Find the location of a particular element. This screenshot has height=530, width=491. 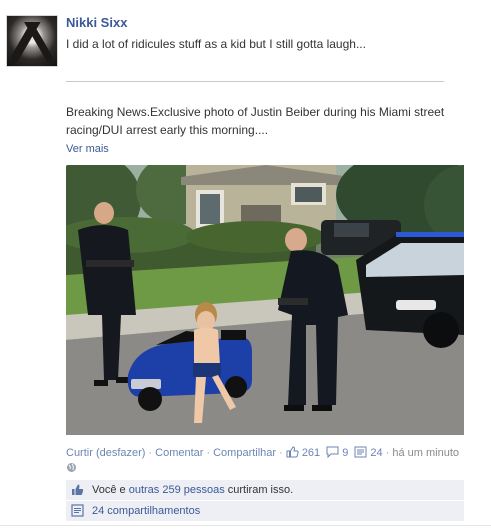

bottom-divider is located at coordinates (245, 525).